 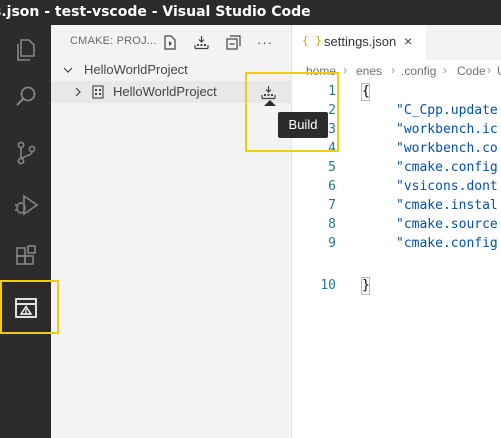 I want to click on source-control-icon, so click(x=26, y=153).